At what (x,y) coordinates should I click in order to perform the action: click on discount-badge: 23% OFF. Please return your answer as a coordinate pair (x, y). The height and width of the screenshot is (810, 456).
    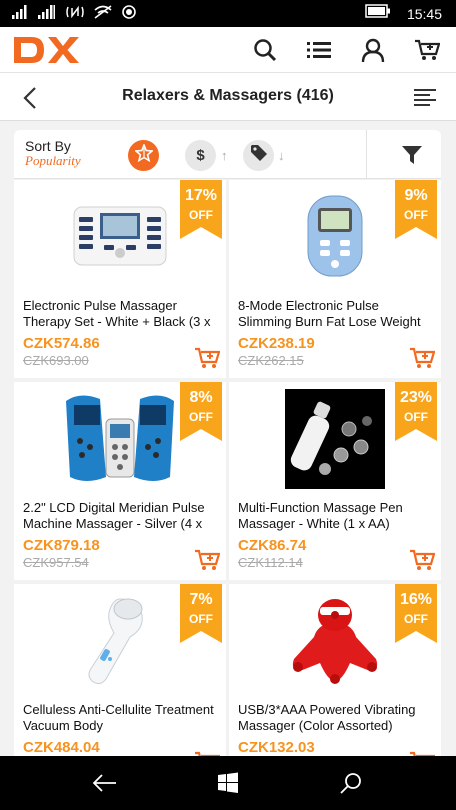
    Looking at the image, I should click on (416, 411).